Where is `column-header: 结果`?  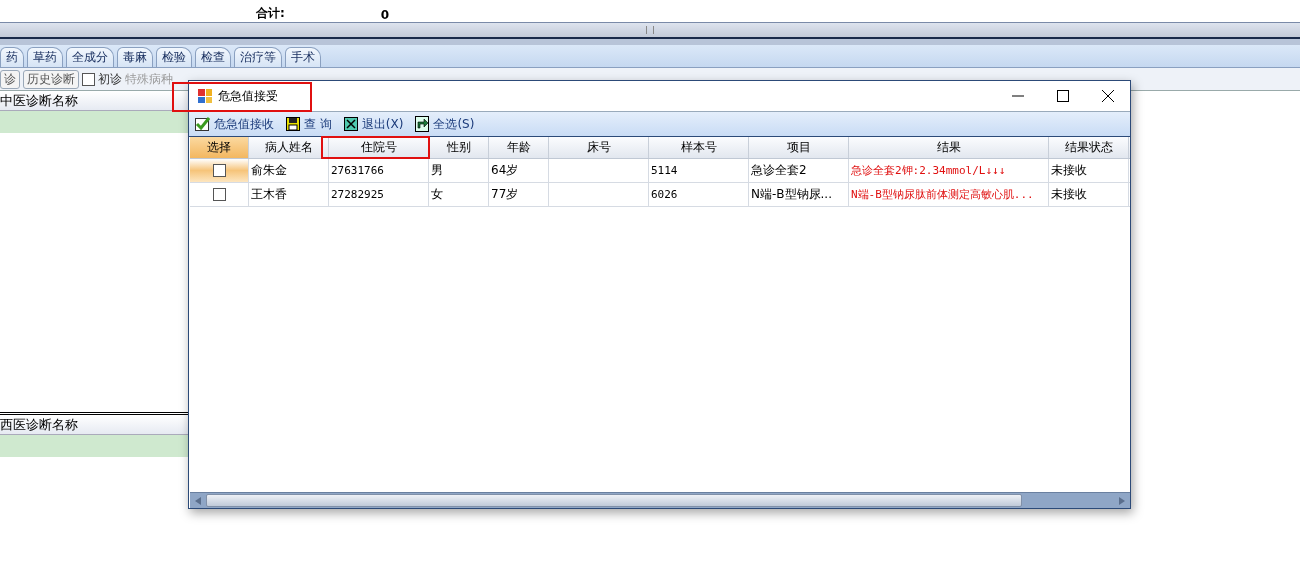 column-header: 结果 is located at coordinates (949, 147).